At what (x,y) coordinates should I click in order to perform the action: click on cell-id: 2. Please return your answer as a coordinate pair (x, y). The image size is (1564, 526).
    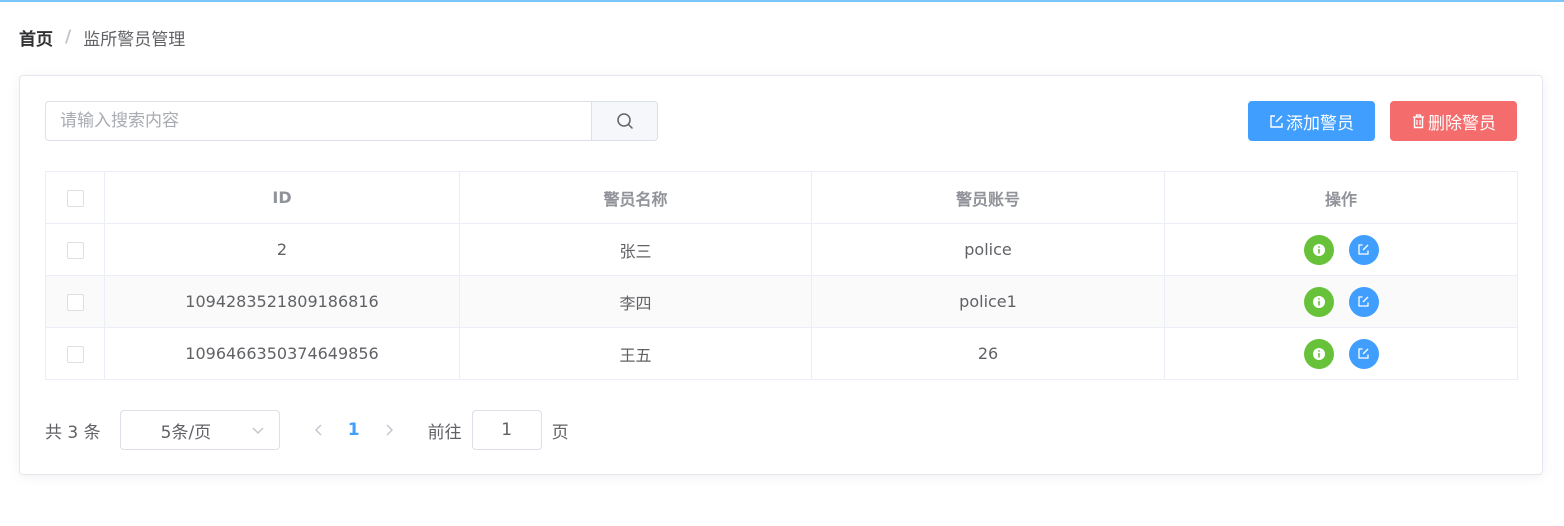
    Looking at the image, I should click on (282, 249).